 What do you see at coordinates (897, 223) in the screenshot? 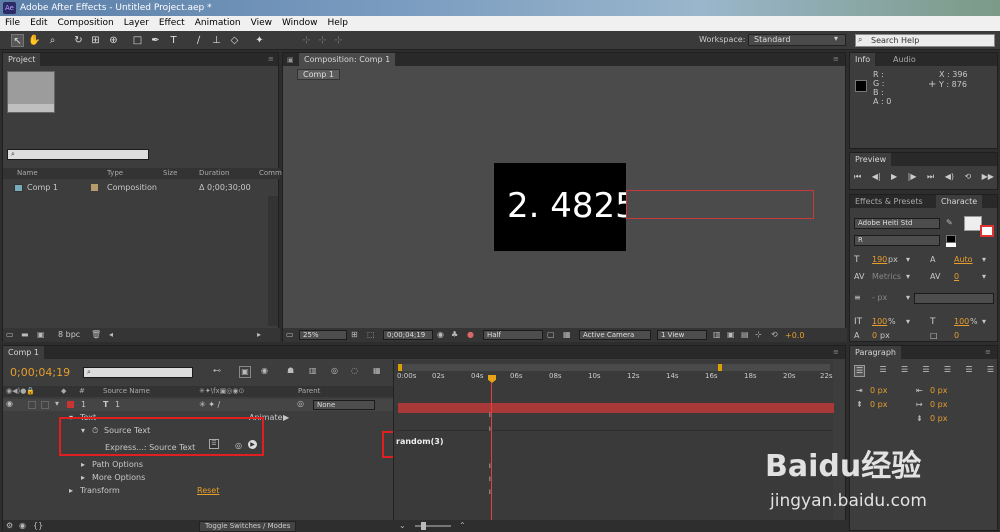
I see `font-family-select: Adobe Heiti Std` at bounding box center [897, 223].